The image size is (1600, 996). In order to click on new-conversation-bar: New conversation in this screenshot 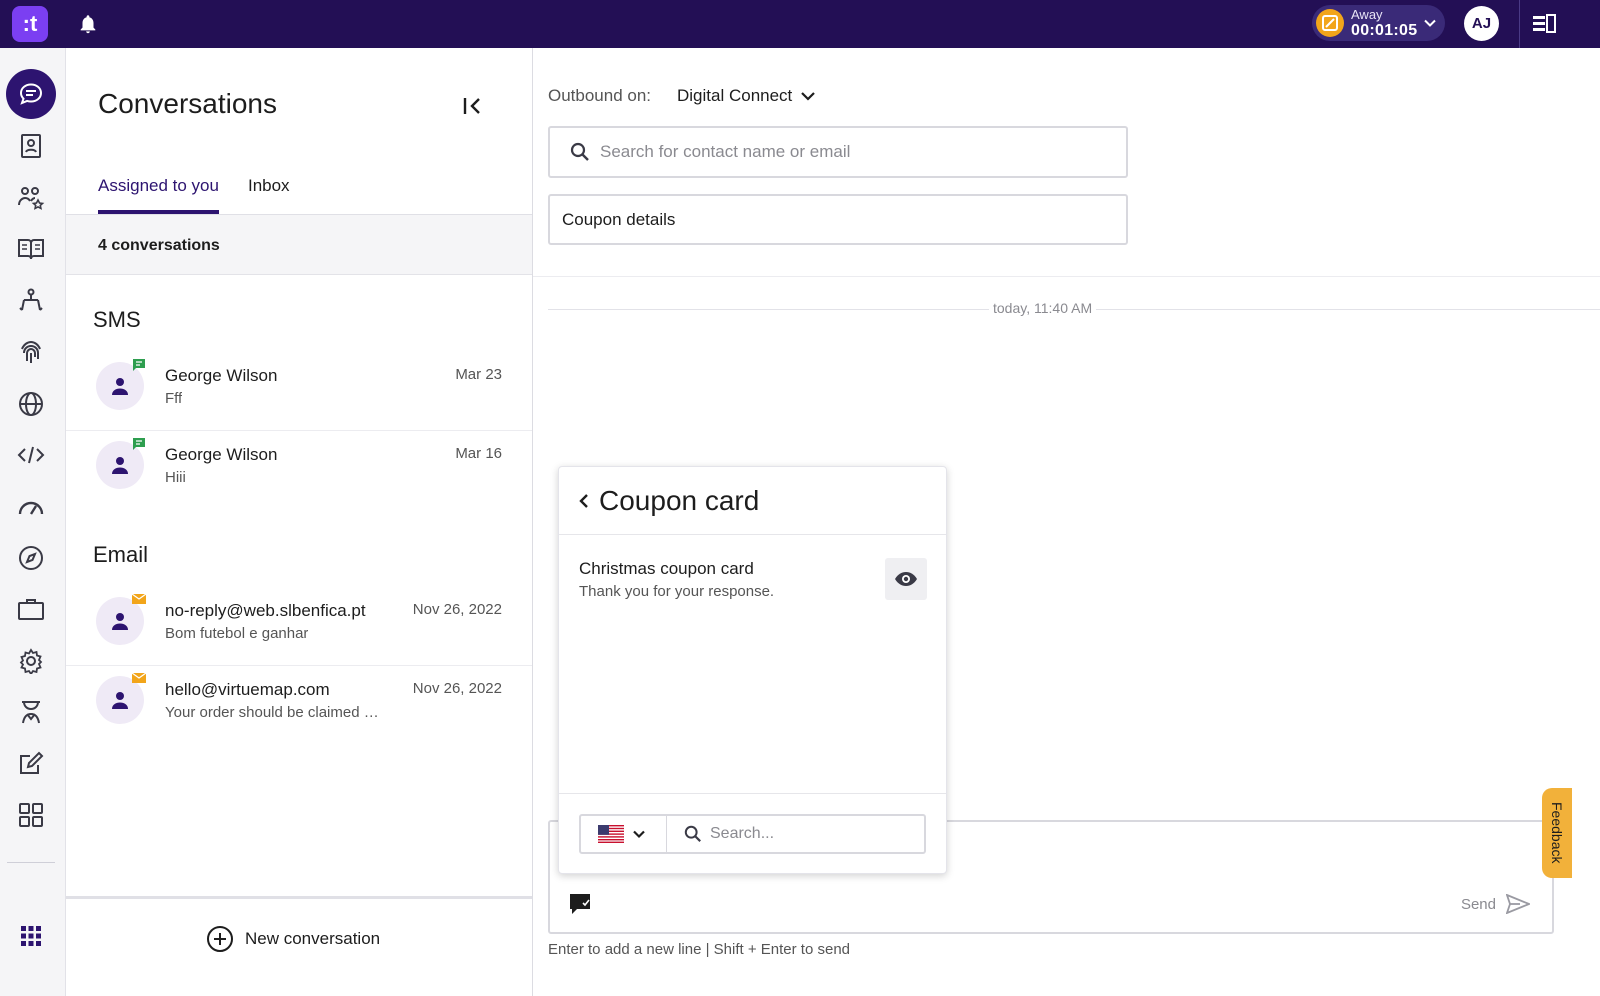, I will do `click(299, 946)`.